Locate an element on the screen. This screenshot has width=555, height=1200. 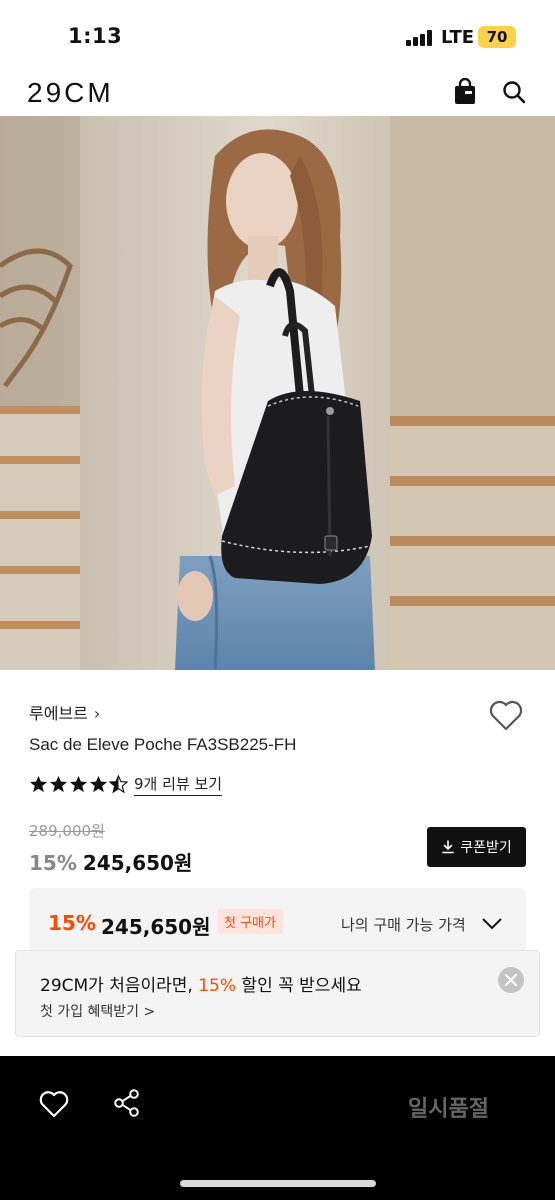
coupon-button: 쿠폰받기 is located at coordinates (476, 847).